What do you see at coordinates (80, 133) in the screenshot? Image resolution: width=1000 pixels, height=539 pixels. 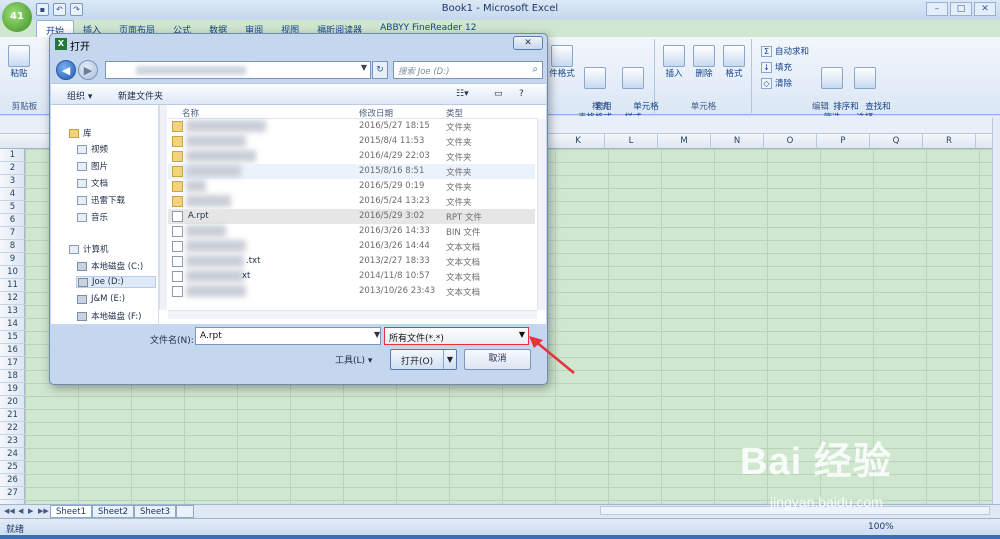 I see `nav-item-library: 库` at bounding box center [80, 133].